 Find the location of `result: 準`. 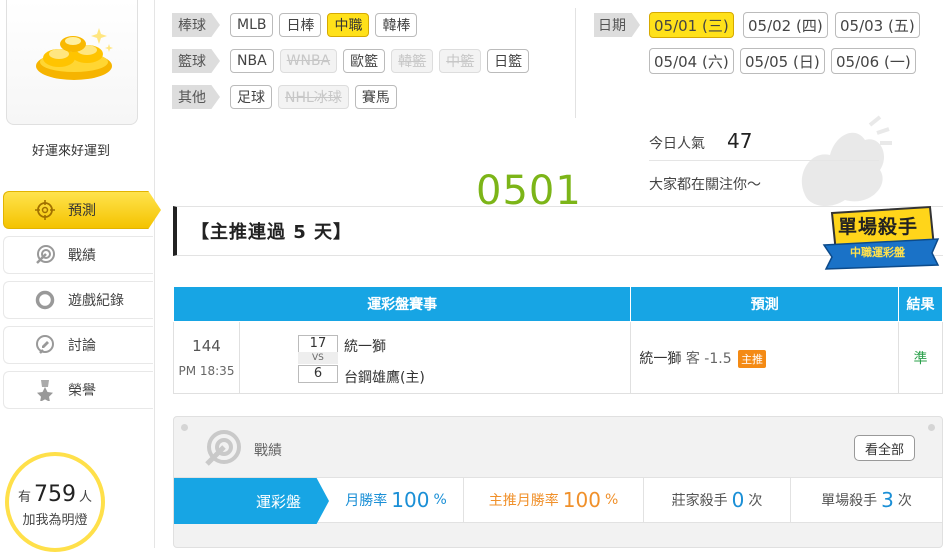

result: 準 is located at coordinates (920, 357).